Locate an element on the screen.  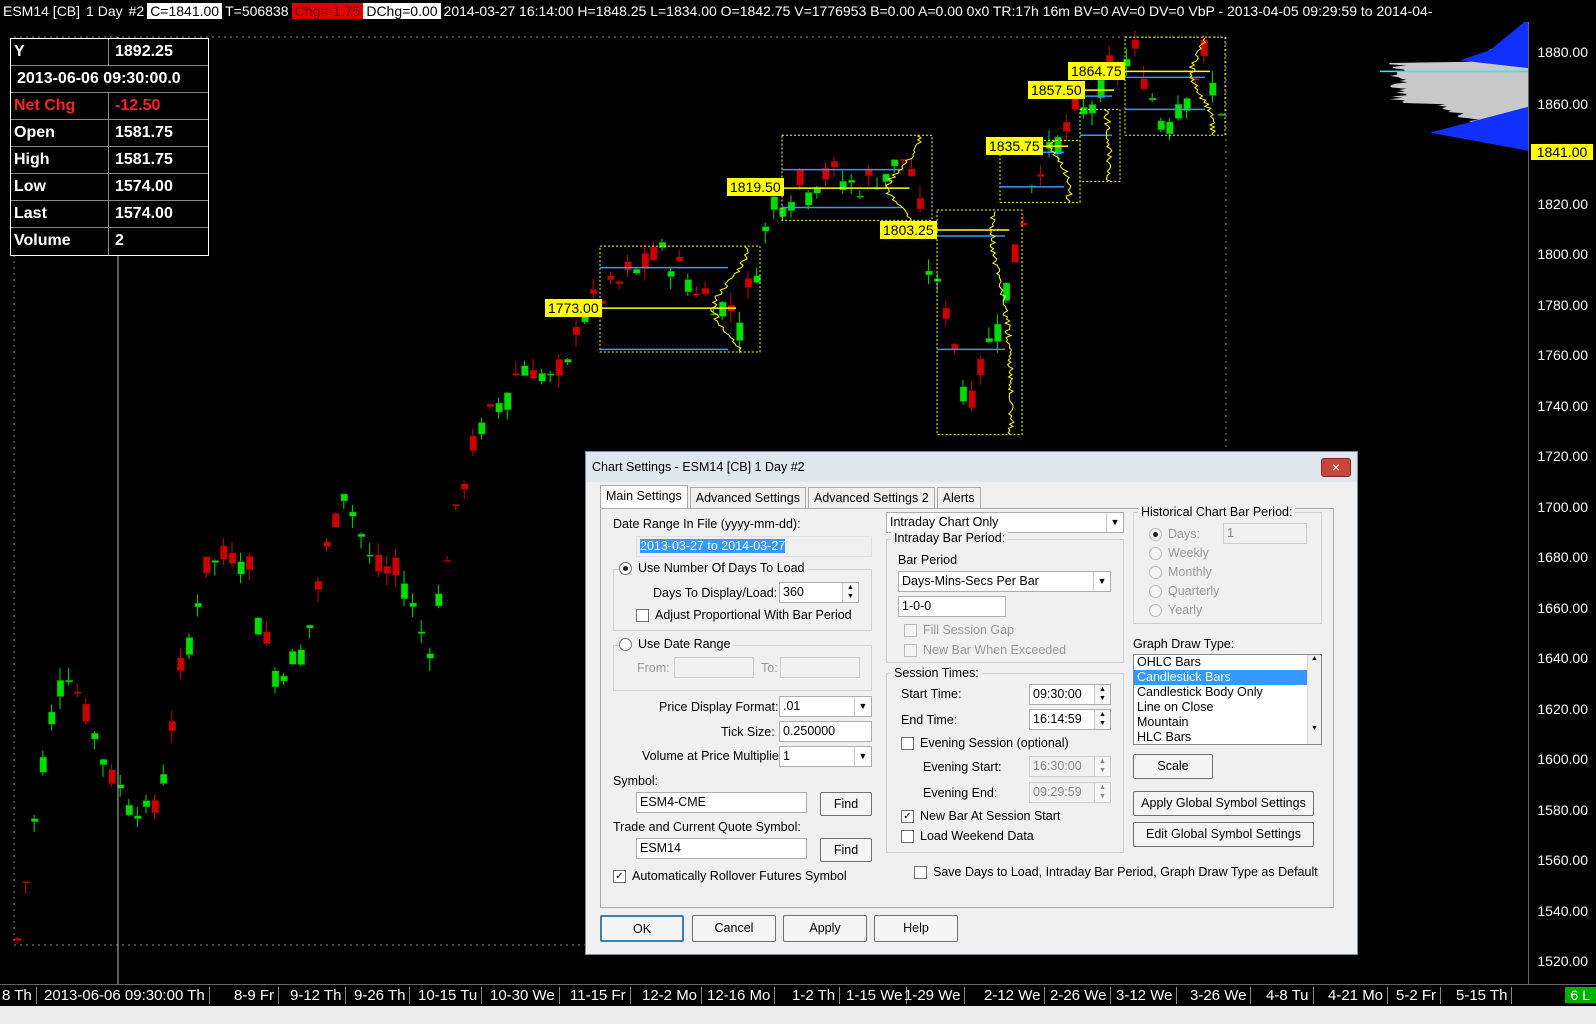
chart-type-select: Intraday Chart Only ▼ is located at coordinates (1005, 522).